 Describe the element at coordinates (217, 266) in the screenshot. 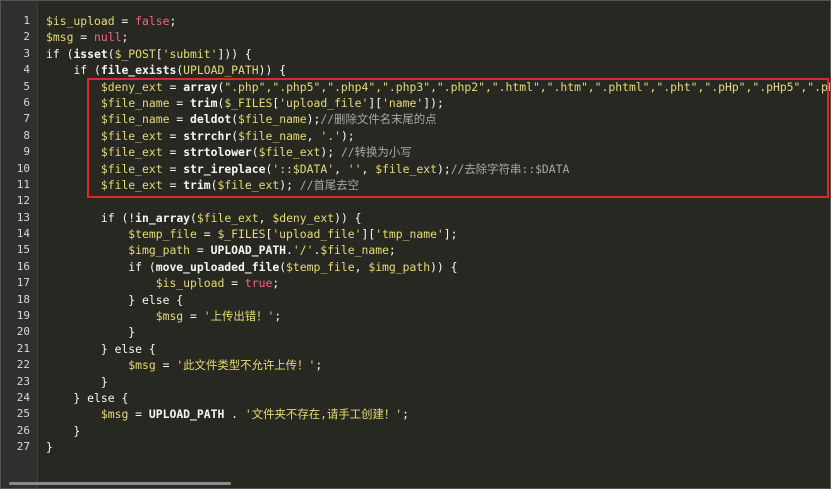

I see `code-token: move_uploaded_file` at that location.